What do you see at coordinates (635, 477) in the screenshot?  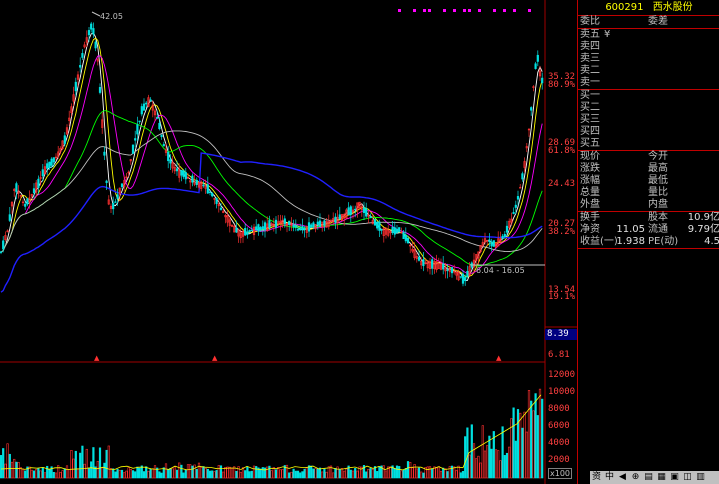 I see `toolbar-button: ⊕` at bounding box center [635, 477].